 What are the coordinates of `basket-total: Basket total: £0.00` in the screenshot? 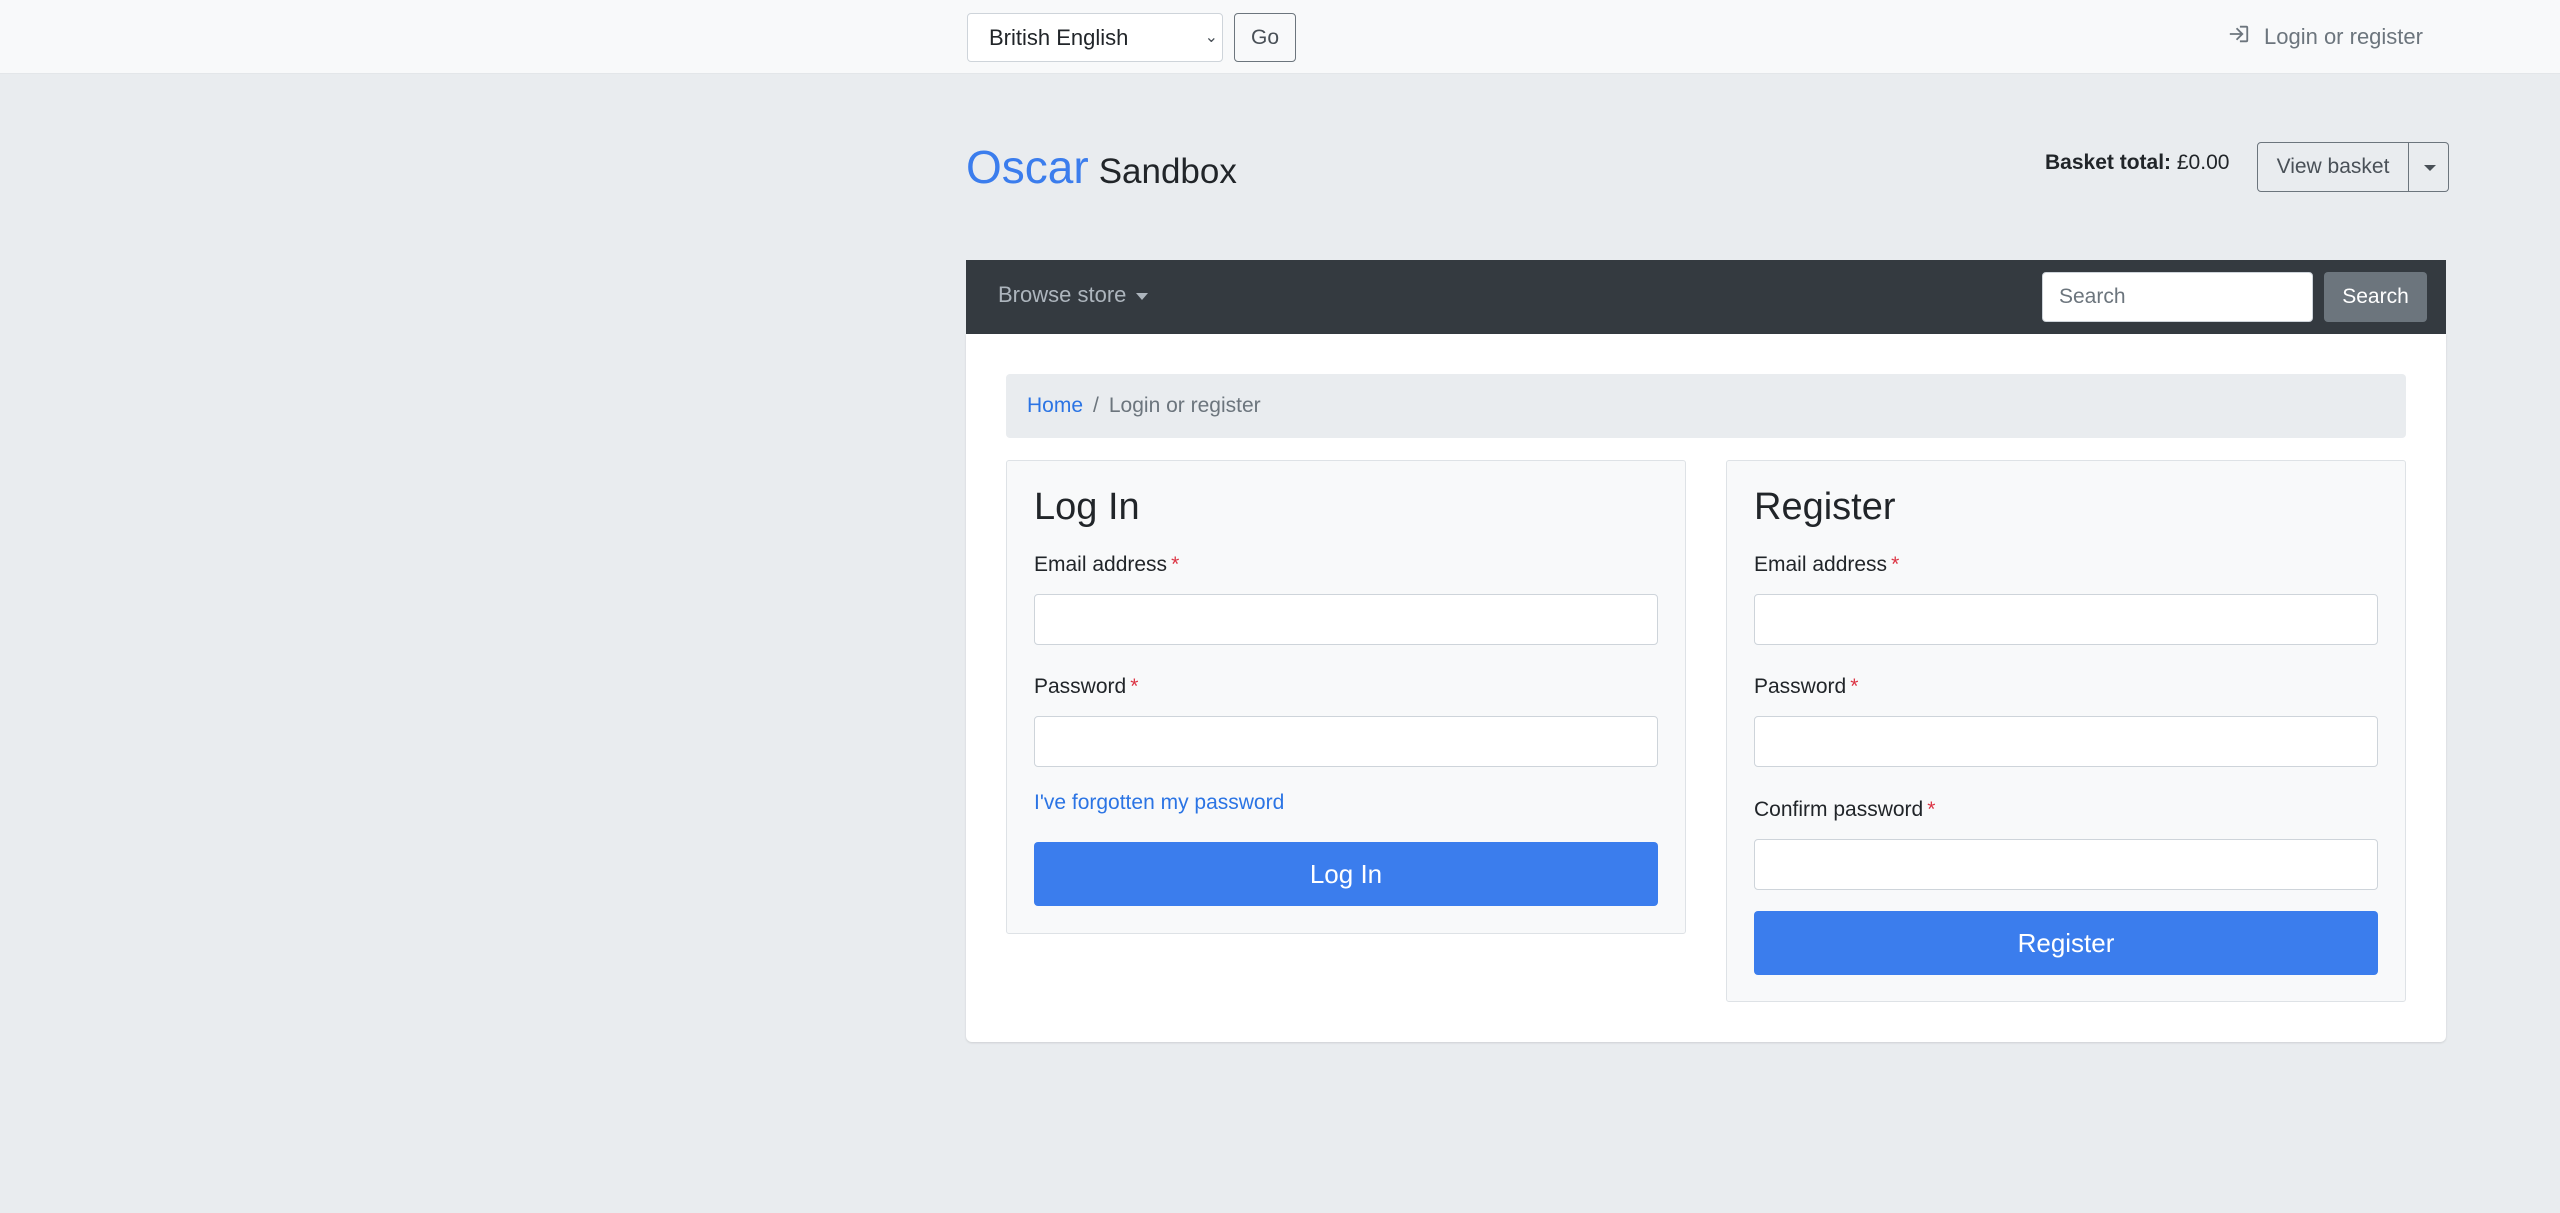 It's located at (2137, 163).